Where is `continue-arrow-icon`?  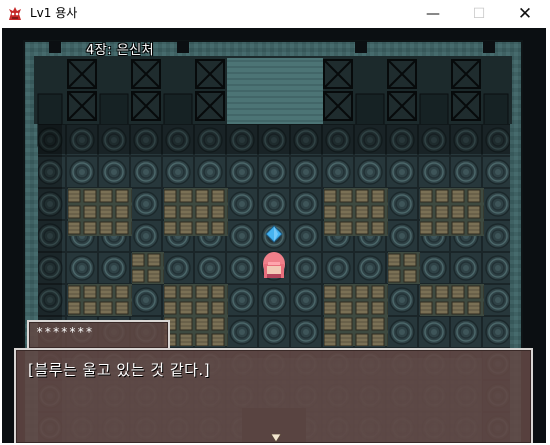
continue-arrow-icon is located at coordinates (276, 435).